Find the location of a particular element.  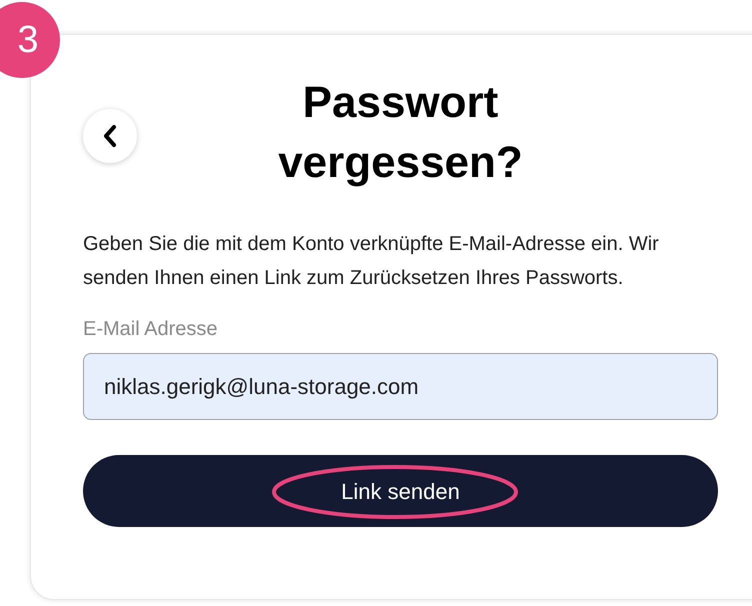

email-input-field: niklas.gerigk@luna-storage.com is located at coordinates (400, 386).